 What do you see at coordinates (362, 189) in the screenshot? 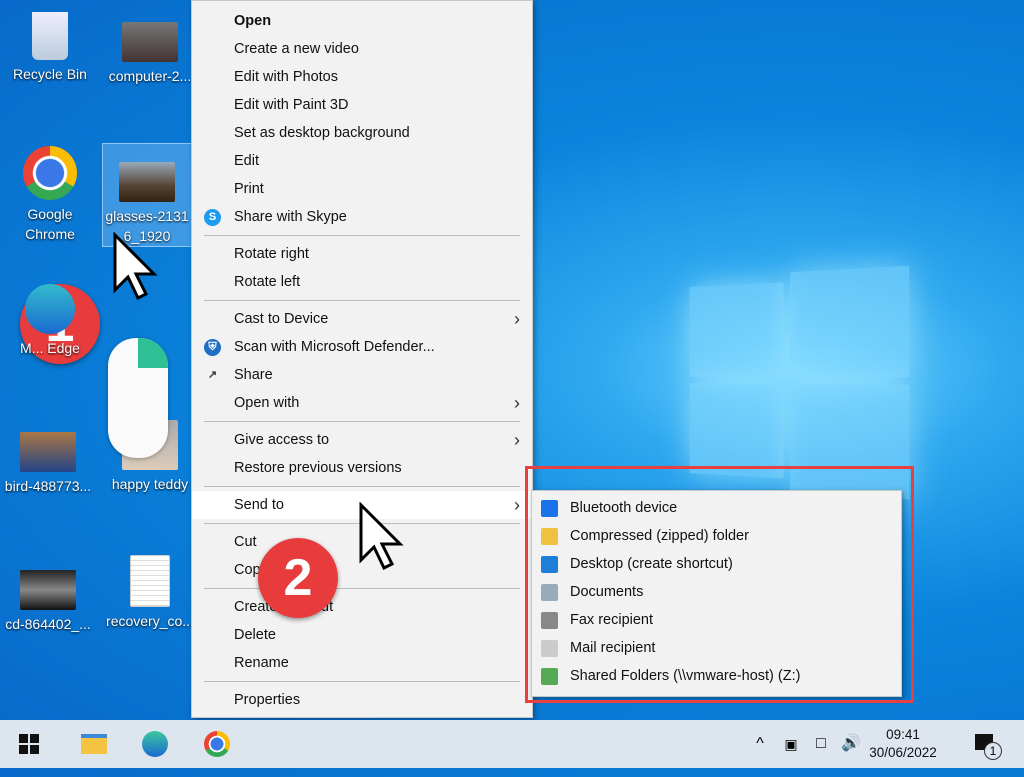
I see `menu-item-print: Print` at bounding box center [362, 189].